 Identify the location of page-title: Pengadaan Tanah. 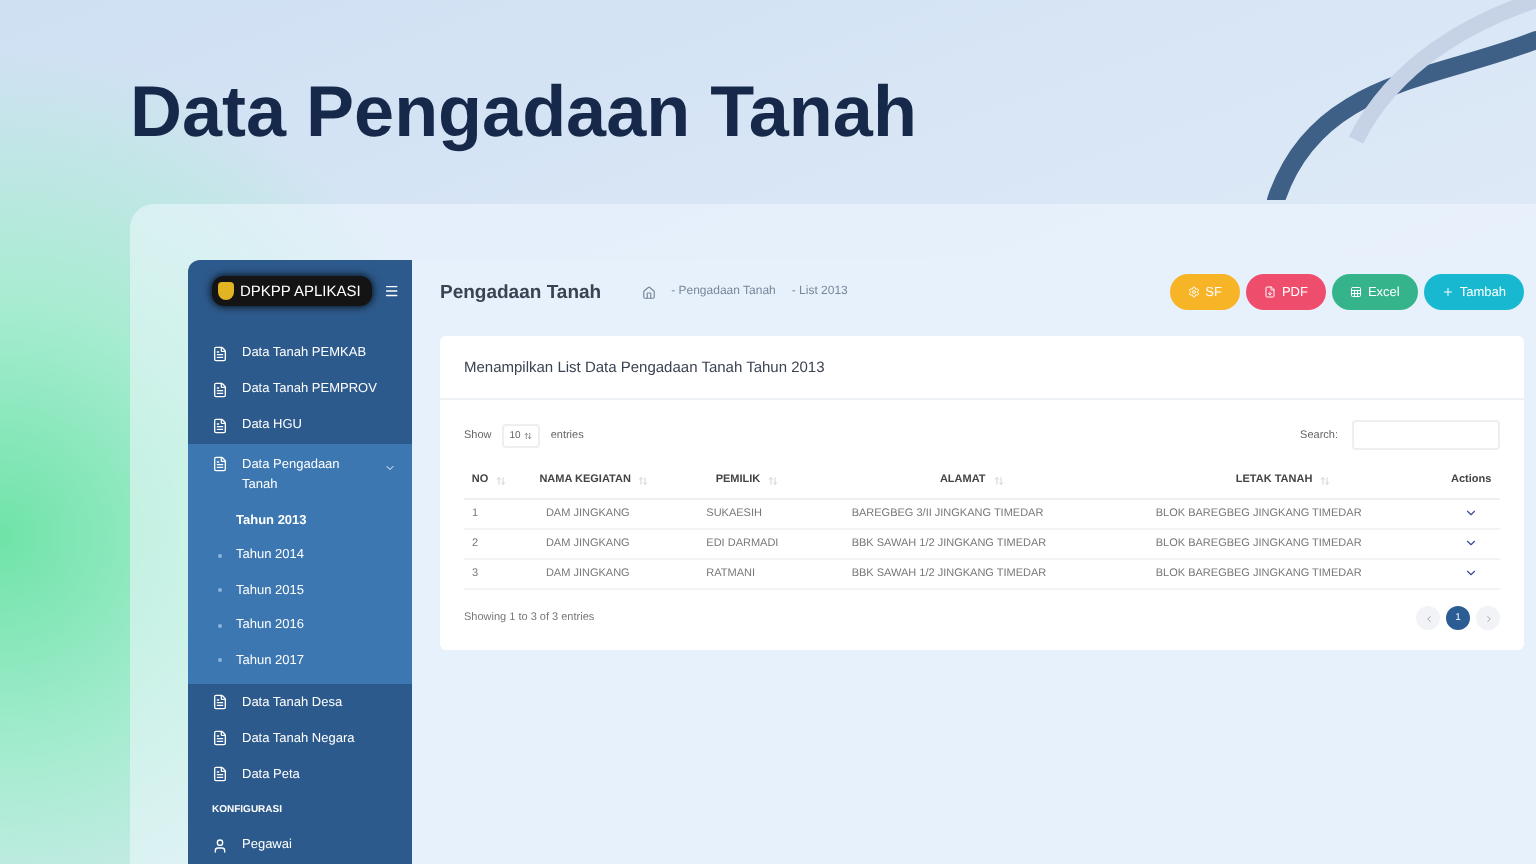
(521, 292).